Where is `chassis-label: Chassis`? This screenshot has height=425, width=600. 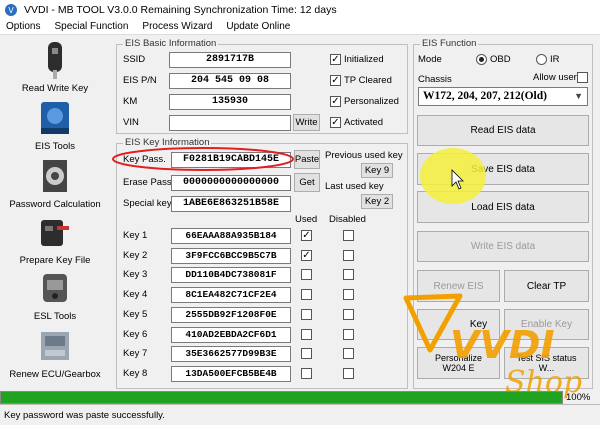
chassis-label: Chassis is located at coordinates (435, 79).